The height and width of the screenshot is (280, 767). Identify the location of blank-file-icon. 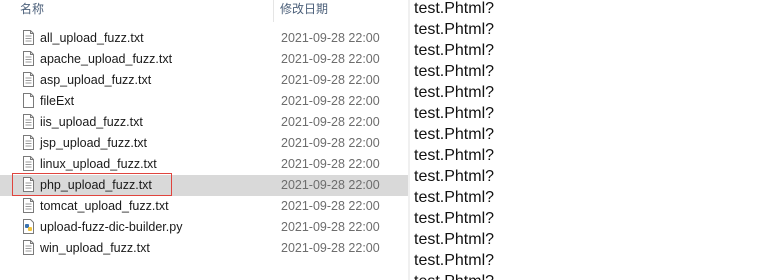
(28, 100).